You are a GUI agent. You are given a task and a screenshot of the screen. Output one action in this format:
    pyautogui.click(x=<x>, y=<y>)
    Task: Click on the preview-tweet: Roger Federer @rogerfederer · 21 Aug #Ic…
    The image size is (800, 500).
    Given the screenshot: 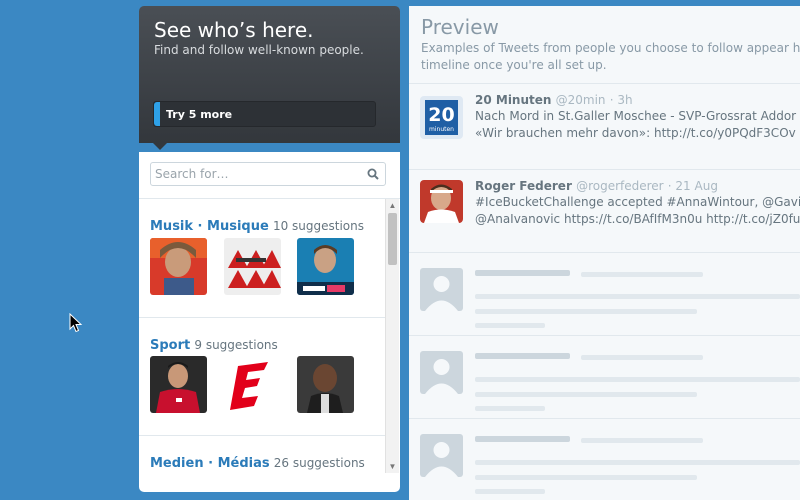 What is the action you would take?
    pyautogui.click(x=604, y=211)
    